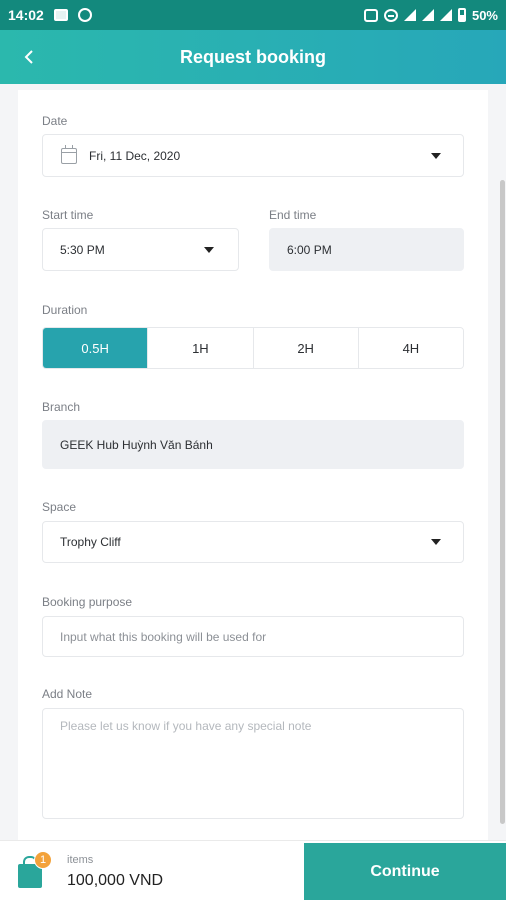  I want to click on bottom-bar: 1 items 100,000 VND Continue, so click(253, 870).